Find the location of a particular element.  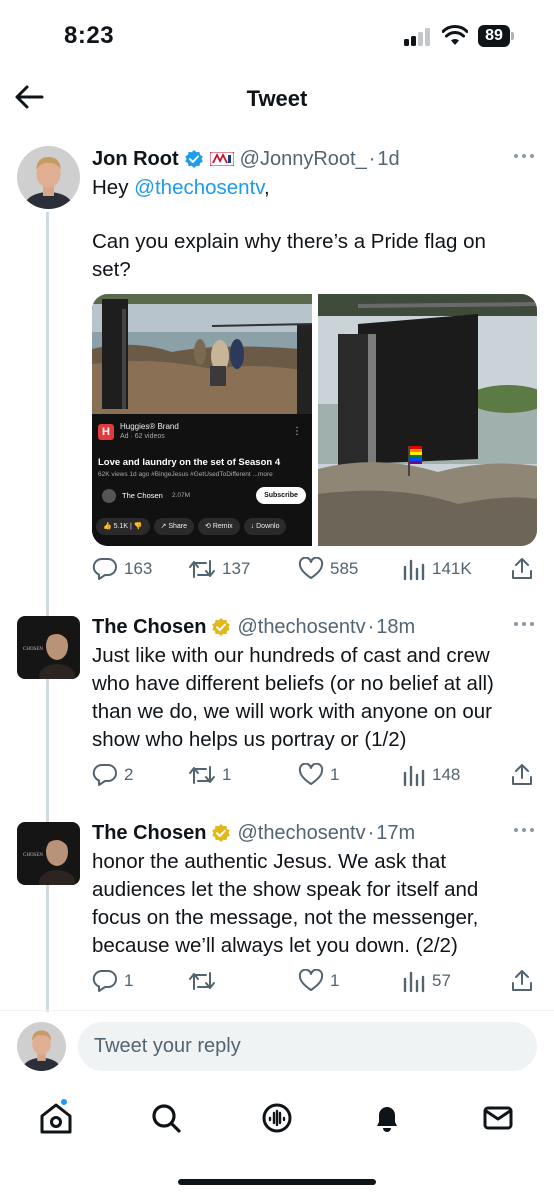

retweet-button is located at coordinates (205, 981).